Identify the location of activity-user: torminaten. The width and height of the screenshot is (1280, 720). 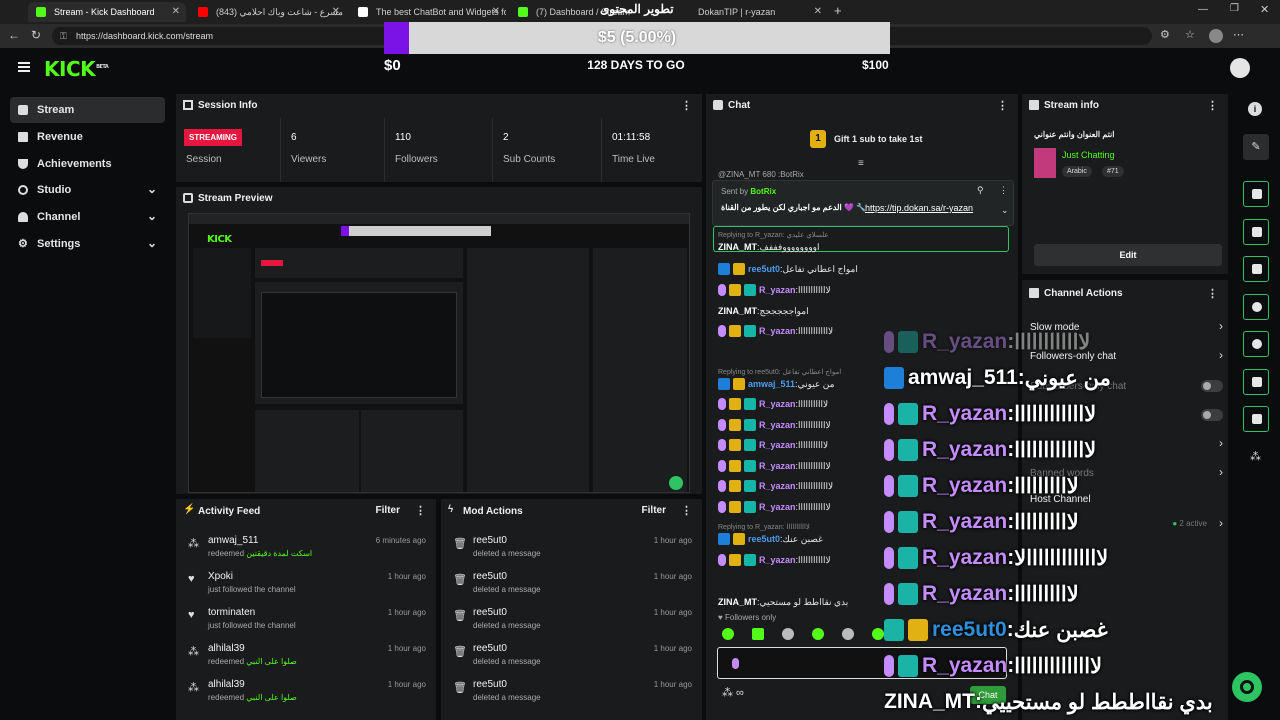
(231, 612).